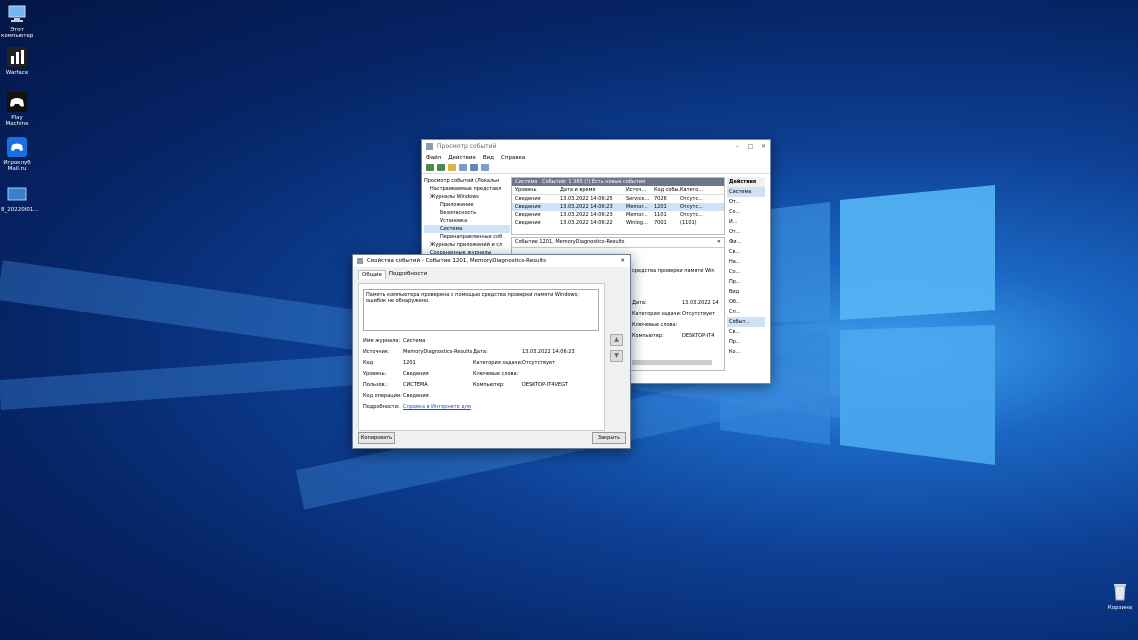  Describe the element at coordinates (381, 407) in the screenshot. I see `field-label: Подробности:` at that location.